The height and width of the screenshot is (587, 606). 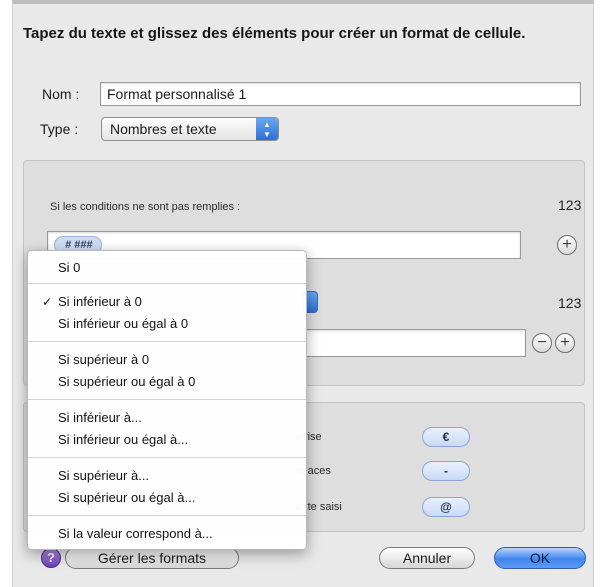 What do you see at coordinates (446, 507) in the screenshot?
I see `text-entry-token: @` at bounding box center [446, 507].